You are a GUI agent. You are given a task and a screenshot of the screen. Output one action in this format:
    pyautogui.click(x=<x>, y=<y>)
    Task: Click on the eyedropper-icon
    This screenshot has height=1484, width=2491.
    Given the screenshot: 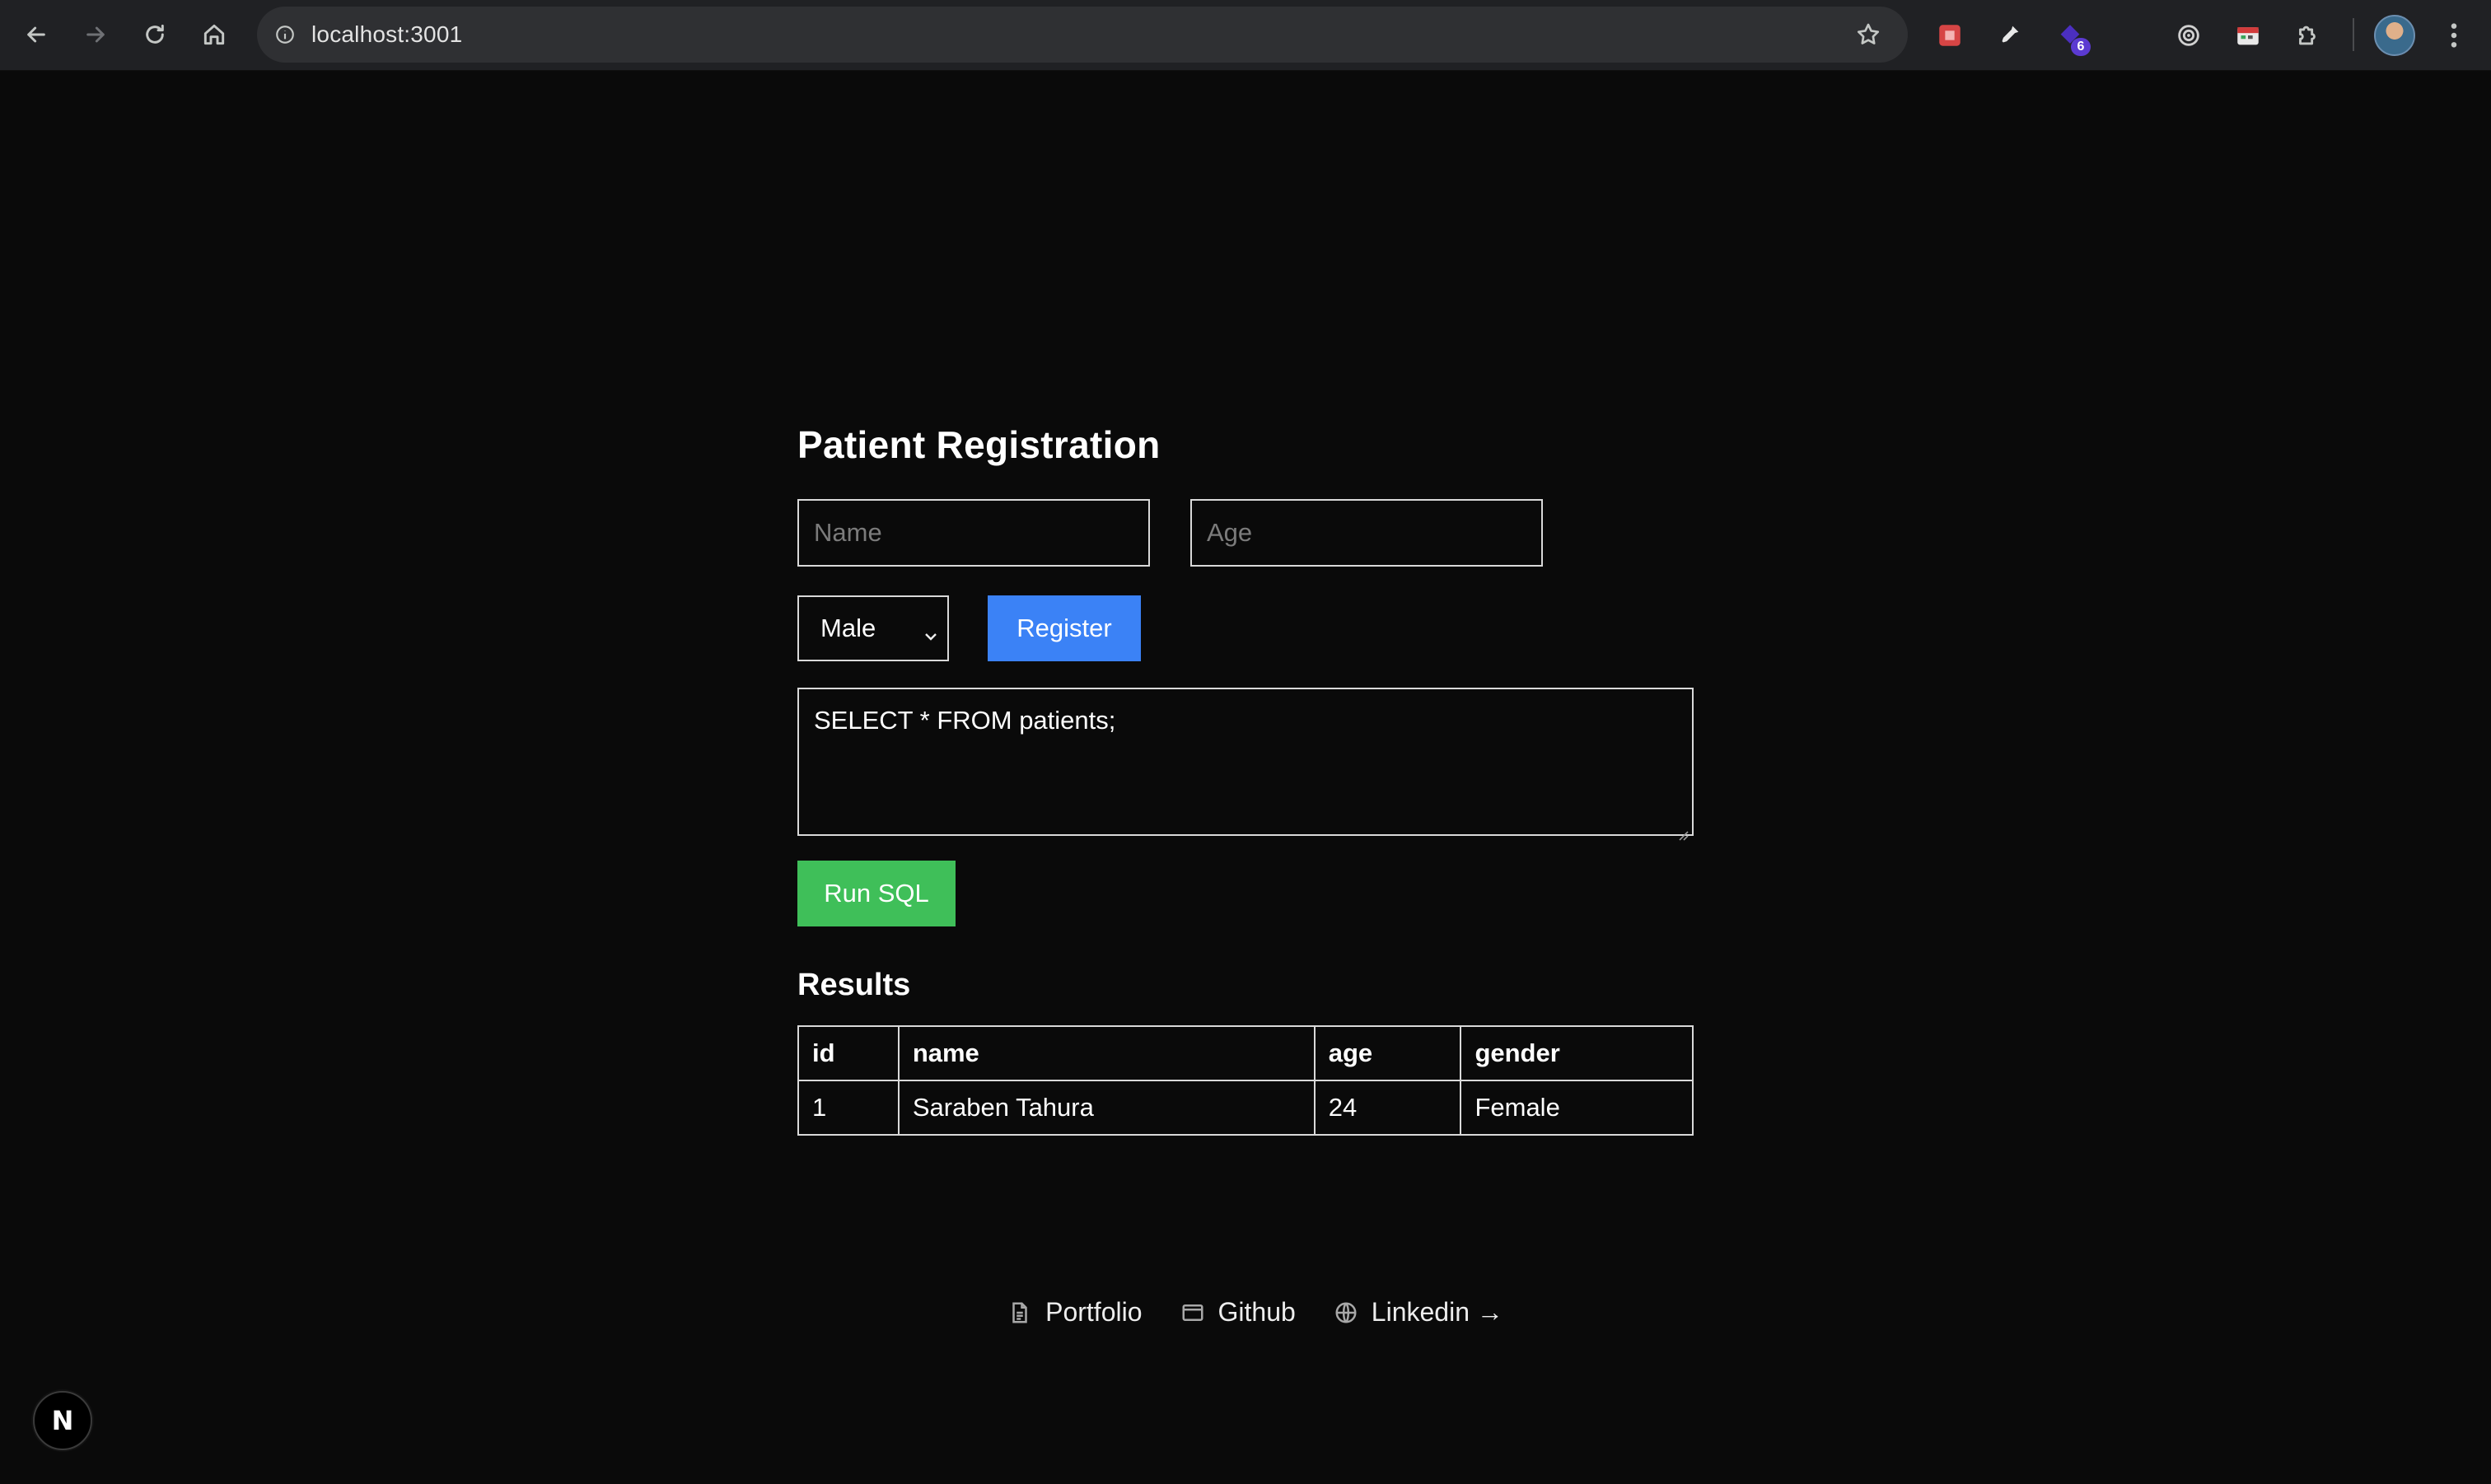 What is the action you would take?
    pyautogui.click(x=2010, y=34)
    